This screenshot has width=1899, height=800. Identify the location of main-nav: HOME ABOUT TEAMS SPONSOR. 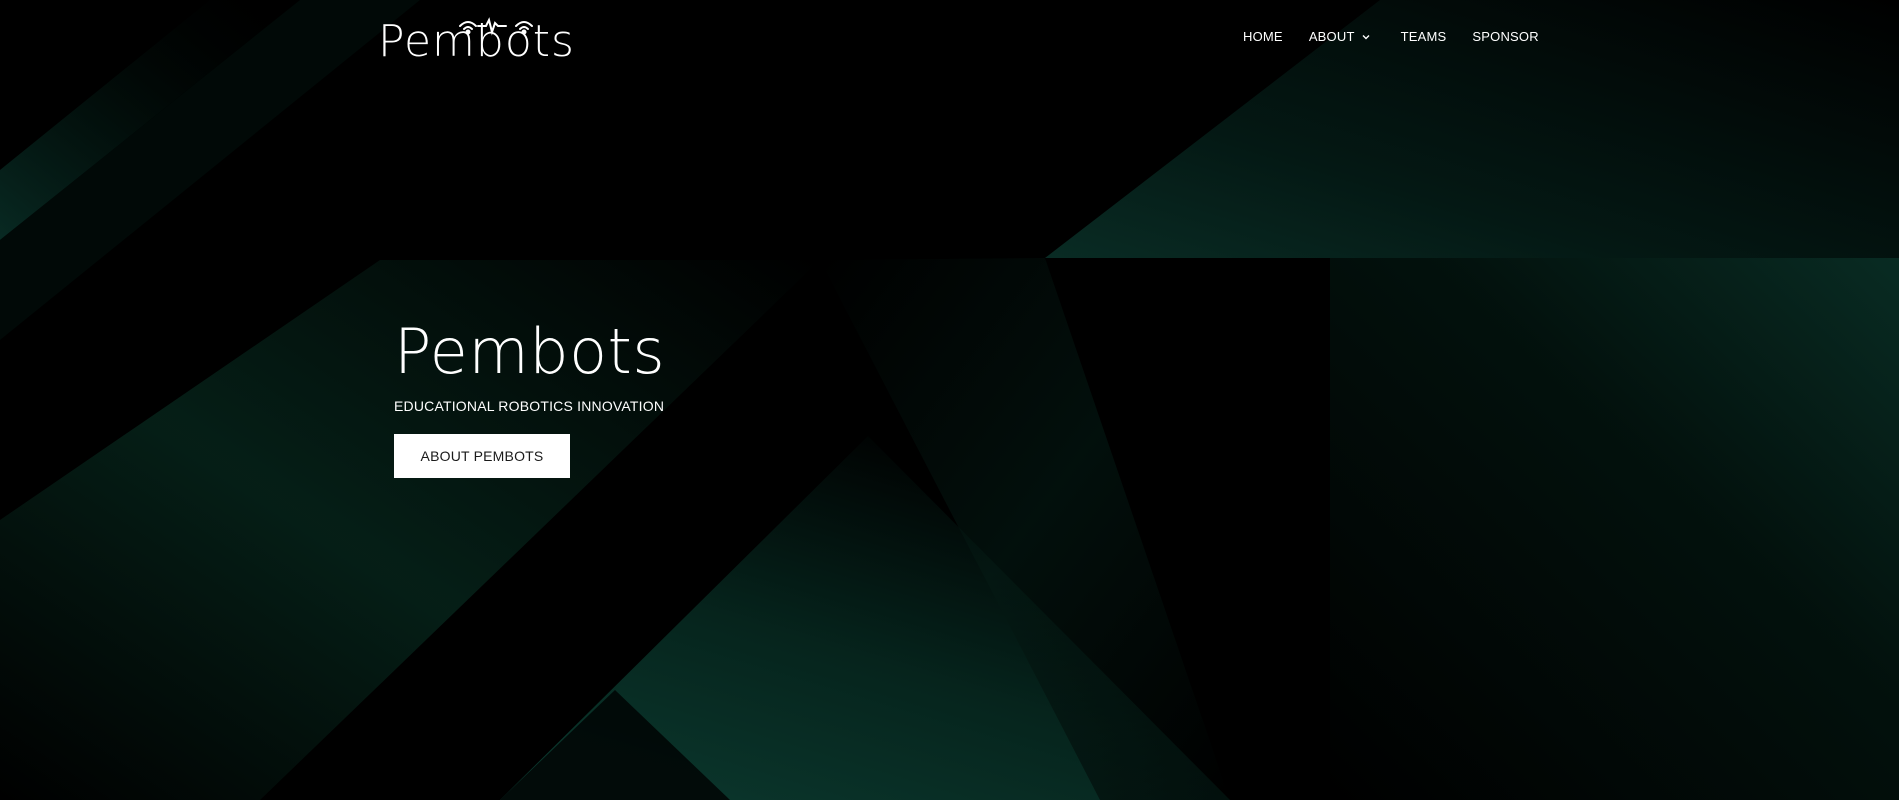
(1391, 37).